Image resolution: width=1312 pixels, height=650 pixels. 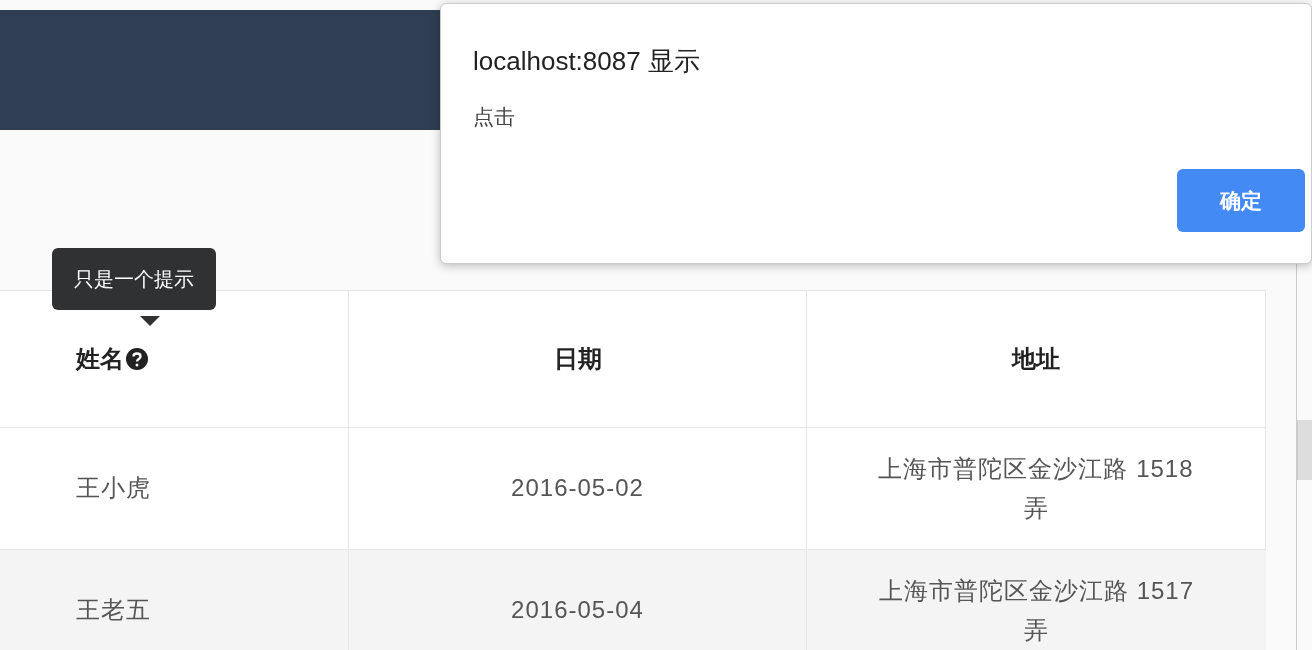 I want to click on column-header: 日期, so click(x=577, y=359).